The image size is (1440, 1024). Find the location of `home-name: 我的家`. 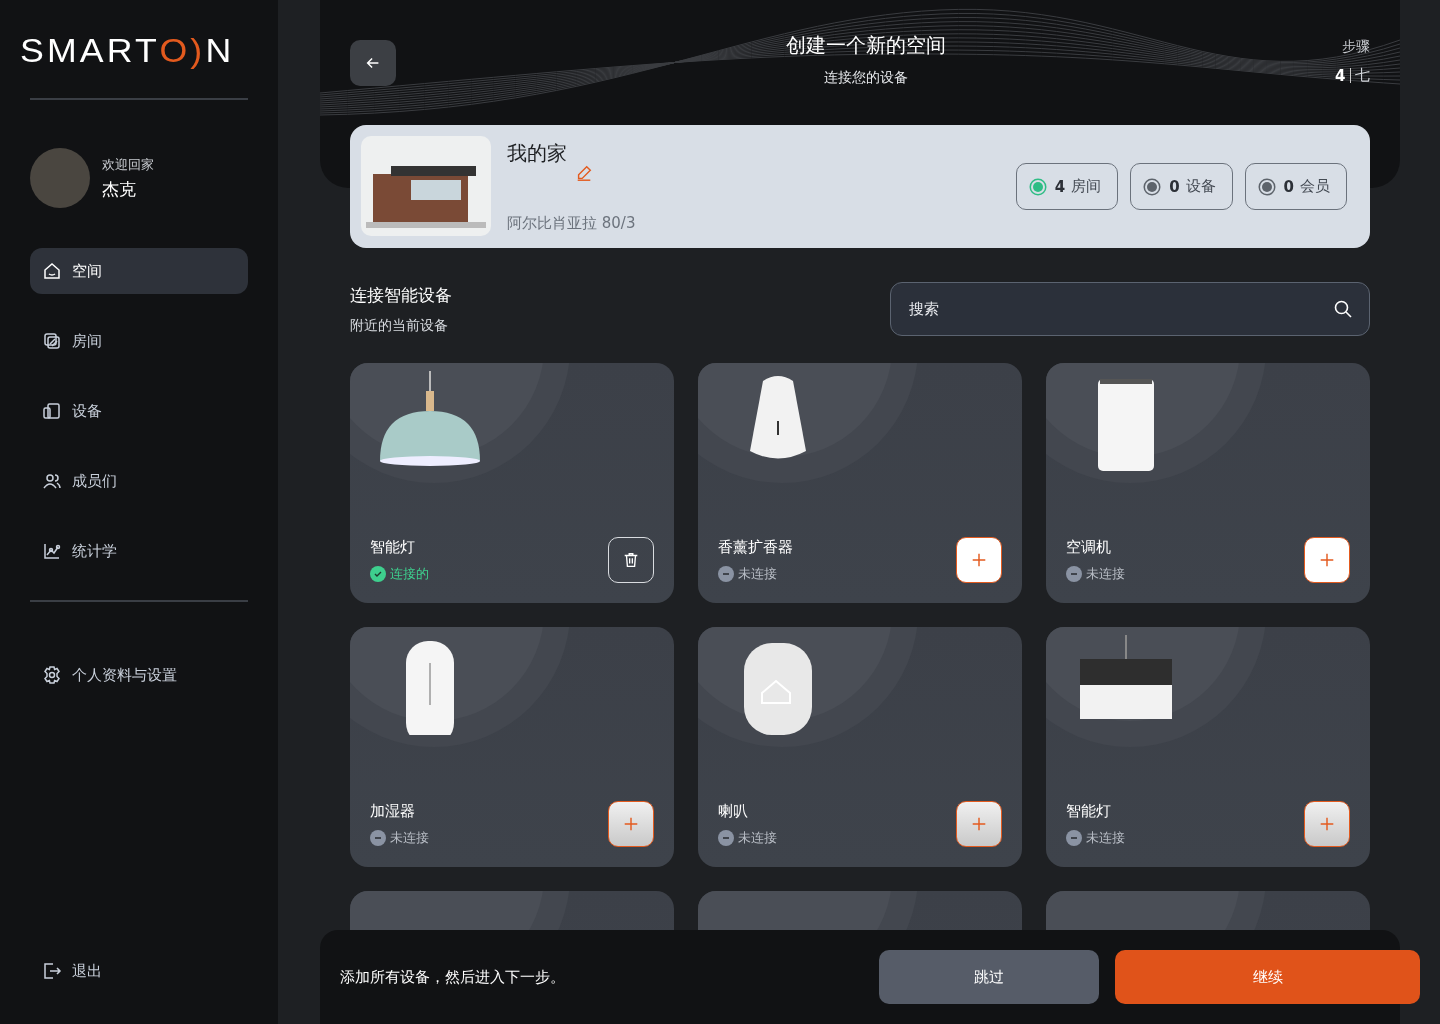

home-name: 我的家 is located at coordinates (537, 153).